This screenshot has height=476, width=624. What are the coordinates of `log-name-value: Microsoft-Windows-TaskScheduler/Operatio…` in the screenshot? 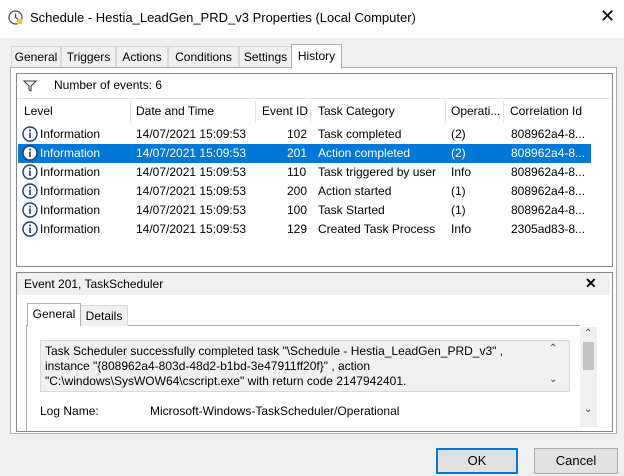 It's located at (275, 411).